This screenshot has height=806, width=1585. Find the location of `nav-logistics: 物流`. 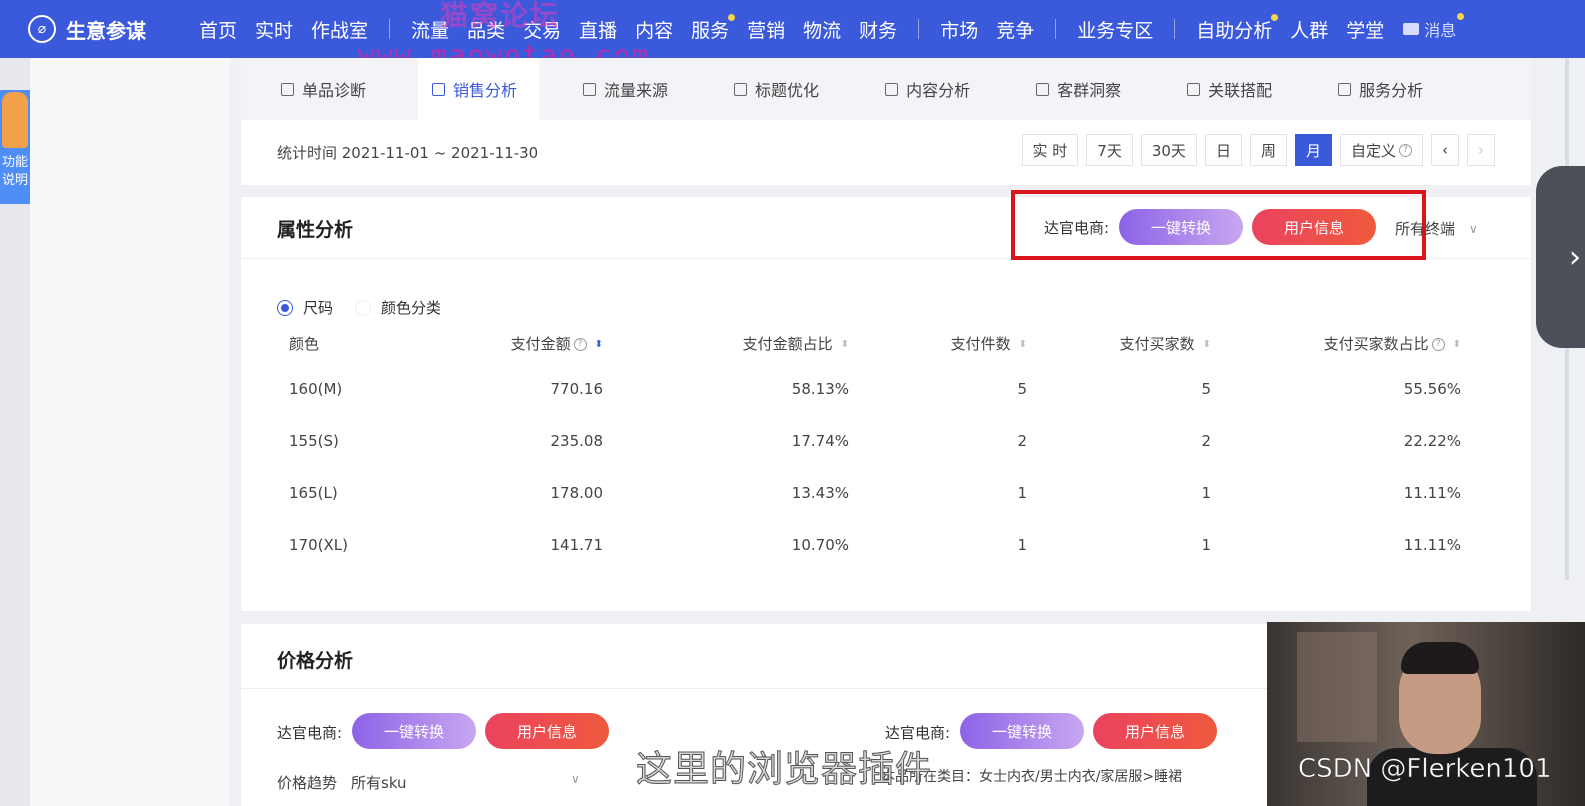

nav-logistics: 物流 is located at coordinates (822, 29).